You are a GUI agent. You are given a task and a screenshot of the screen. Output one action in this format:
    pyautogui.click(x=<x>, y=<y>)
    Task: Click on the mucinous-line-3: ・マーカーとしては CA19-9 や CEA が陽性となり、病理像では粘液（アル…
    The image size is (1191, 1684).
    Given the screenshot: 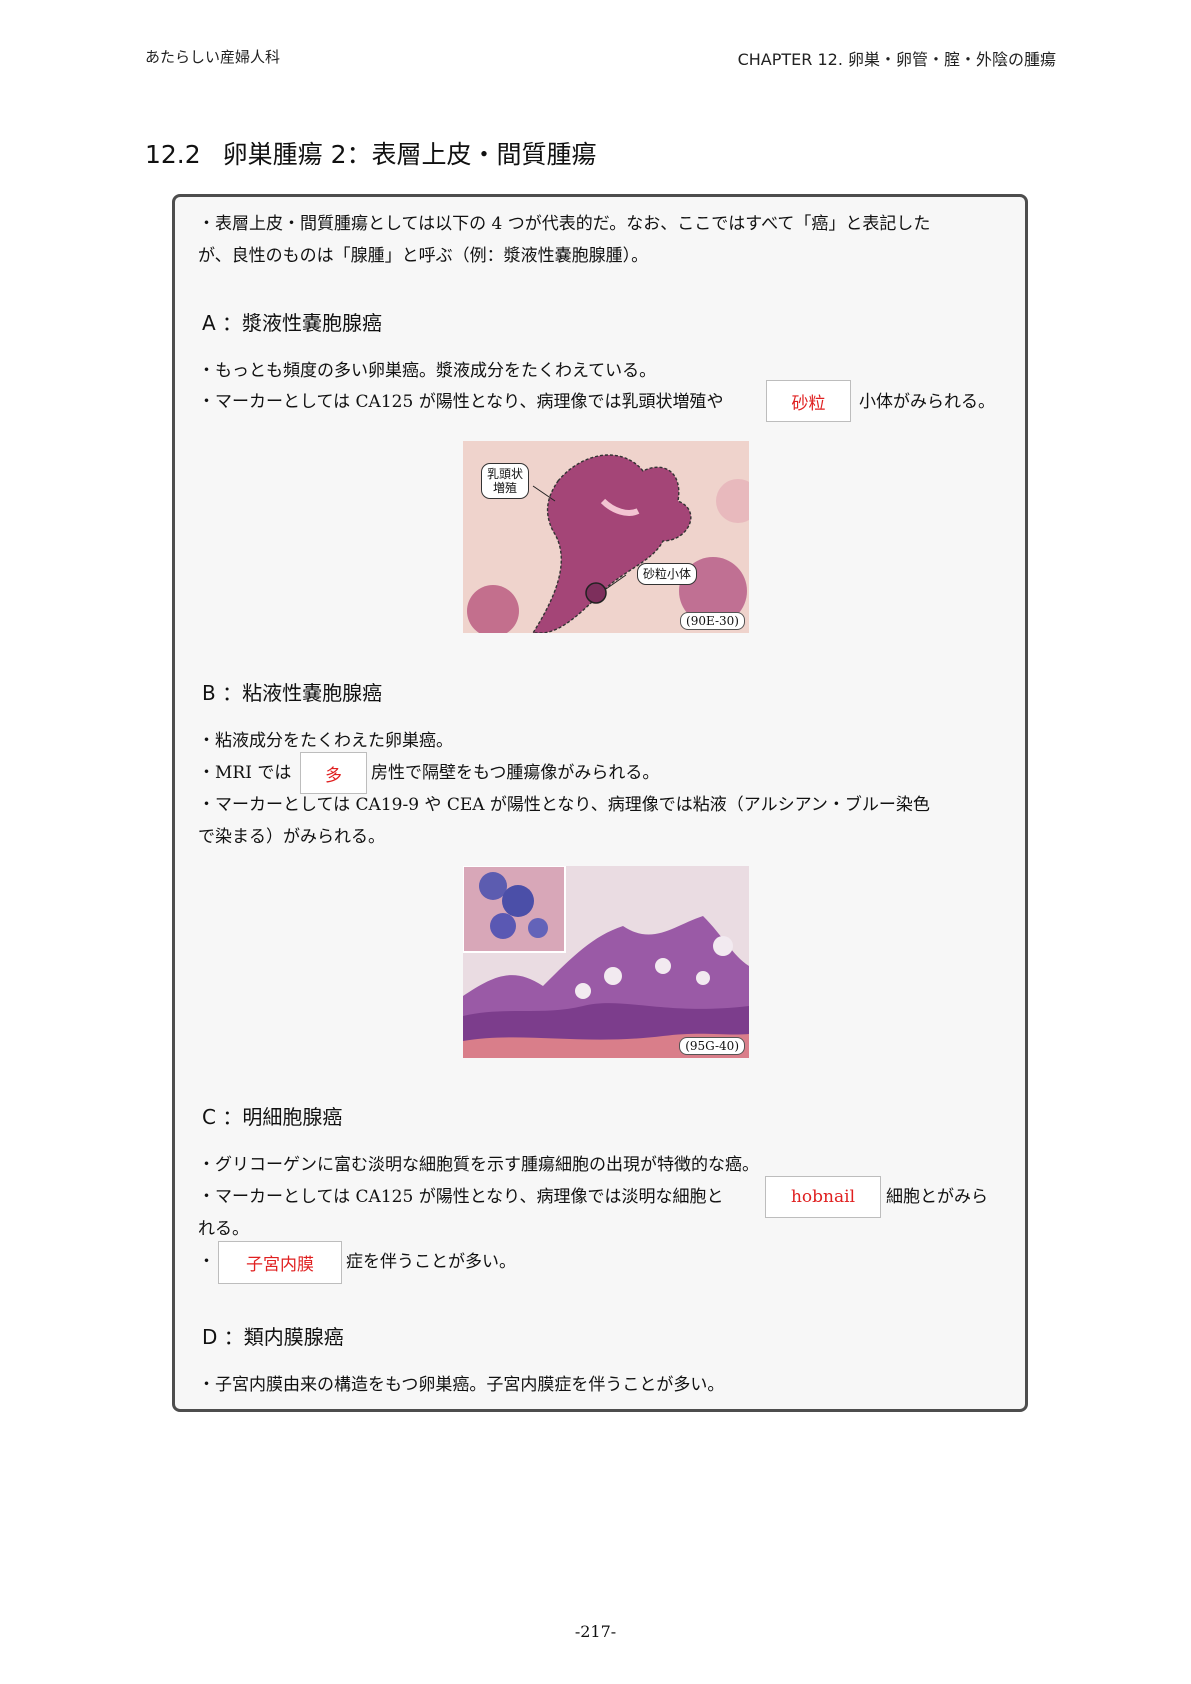 What is the action you would take?
    pyautogui.click(x=564, y=805)
    